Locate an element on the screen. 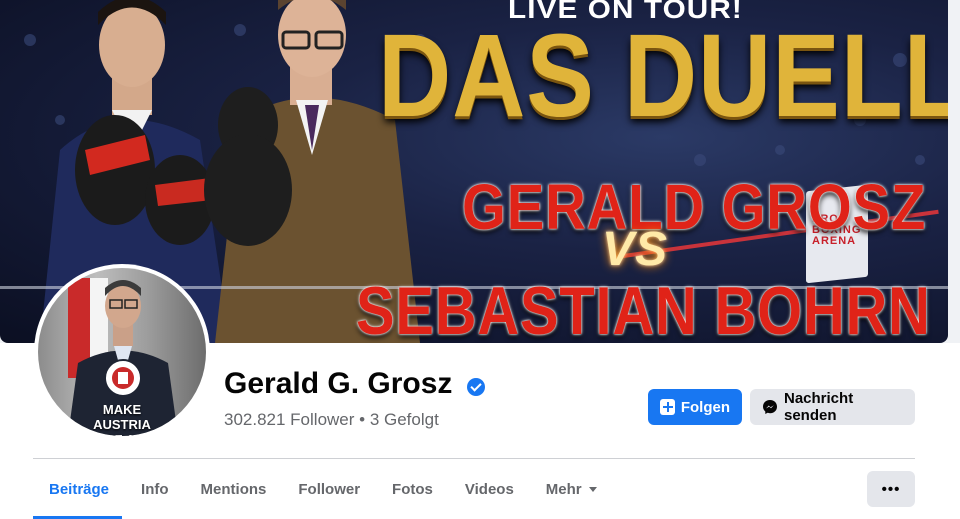 The image size is (960, 519). tab-beitraege: Beiträge is located at coordinates (79, 489).